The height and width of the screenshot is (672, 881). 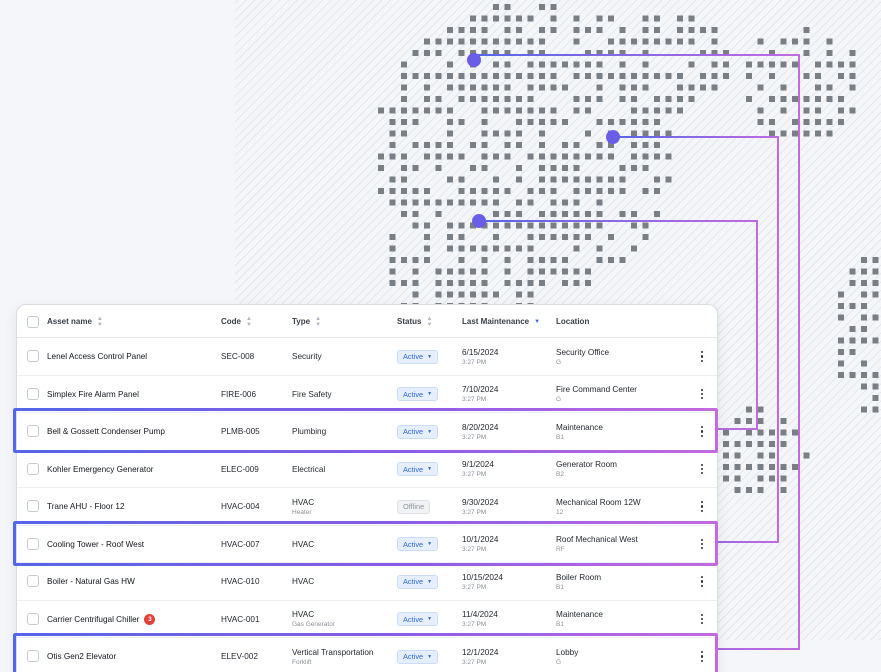 What do you see at coordinates (414, 321) in the screenshot?
I see `header-status: Status ▲ ▼` at bounding box center [414, 321].